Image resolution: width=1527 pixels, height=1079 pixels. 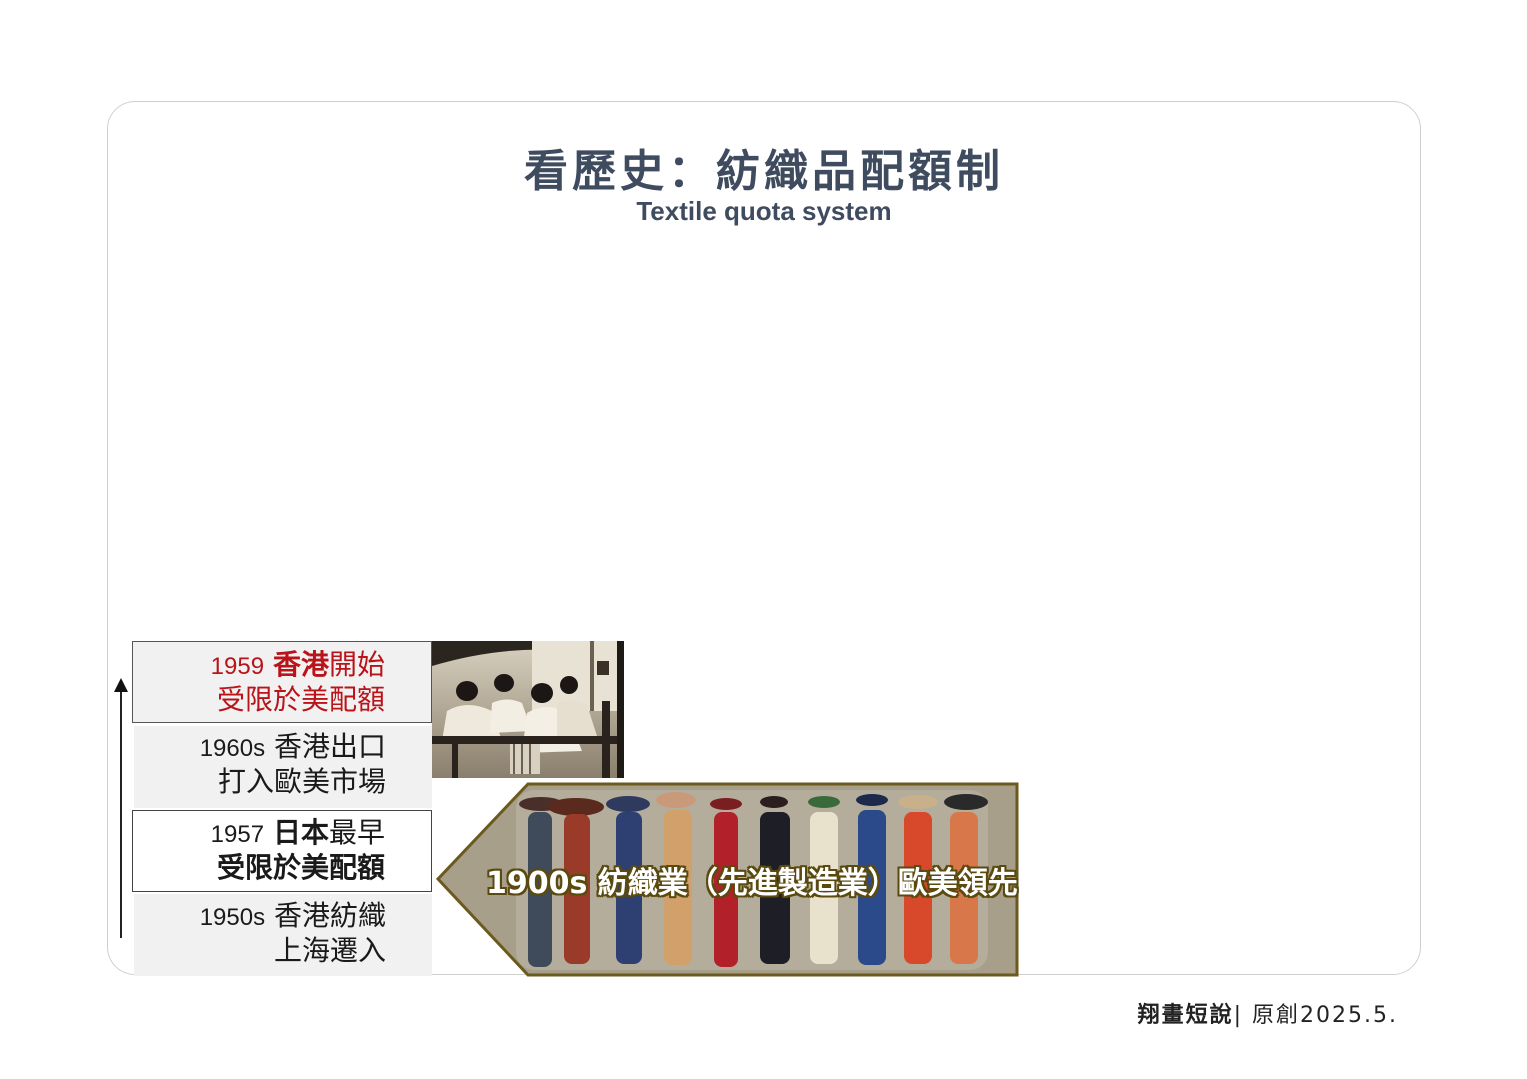 I want to click on timeline-text: 香港紡織, so click(x=329, y=915).